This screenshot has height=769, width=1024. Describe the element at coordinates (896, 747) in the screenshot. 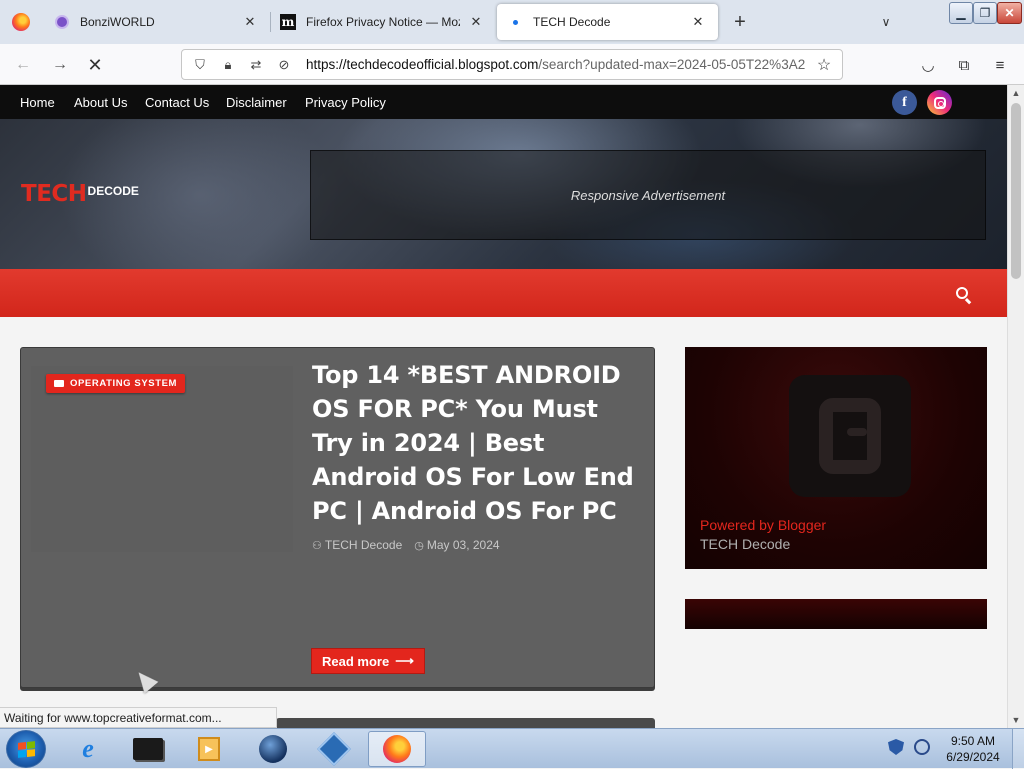

I see `security-shield-icon` at that location.